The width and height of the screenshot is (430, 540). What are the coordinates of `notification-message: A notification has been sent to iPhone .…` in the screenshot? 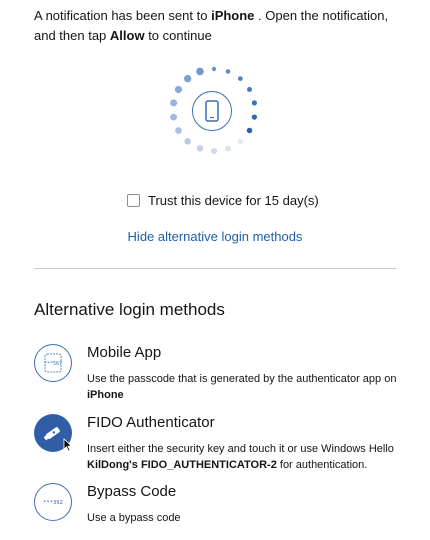 It's located at (220, 26).